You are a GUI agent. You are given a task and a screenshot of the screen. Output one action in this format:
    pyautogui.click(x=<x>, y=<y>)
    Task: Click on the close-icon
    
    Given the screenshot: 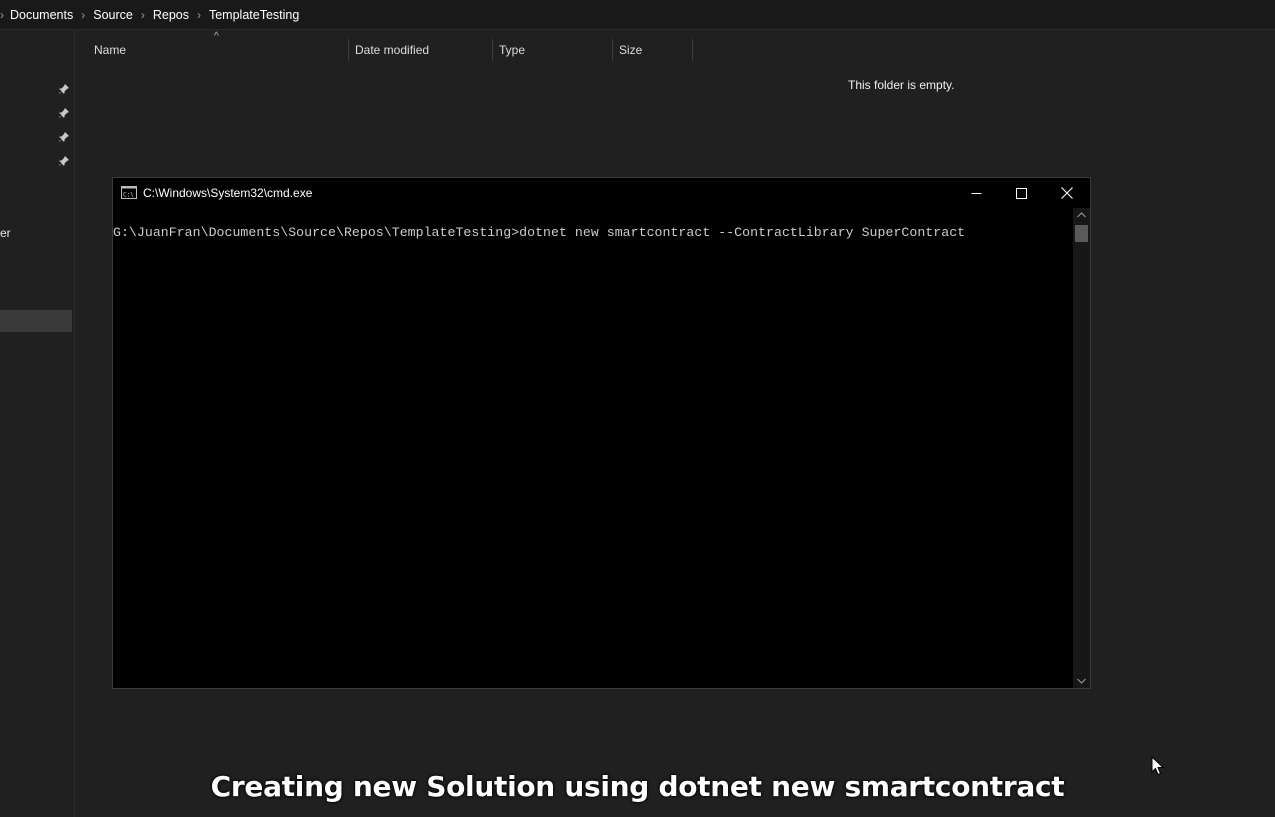 What is the action you would take?
    pyautogui.click(x=1067, y=193)
    